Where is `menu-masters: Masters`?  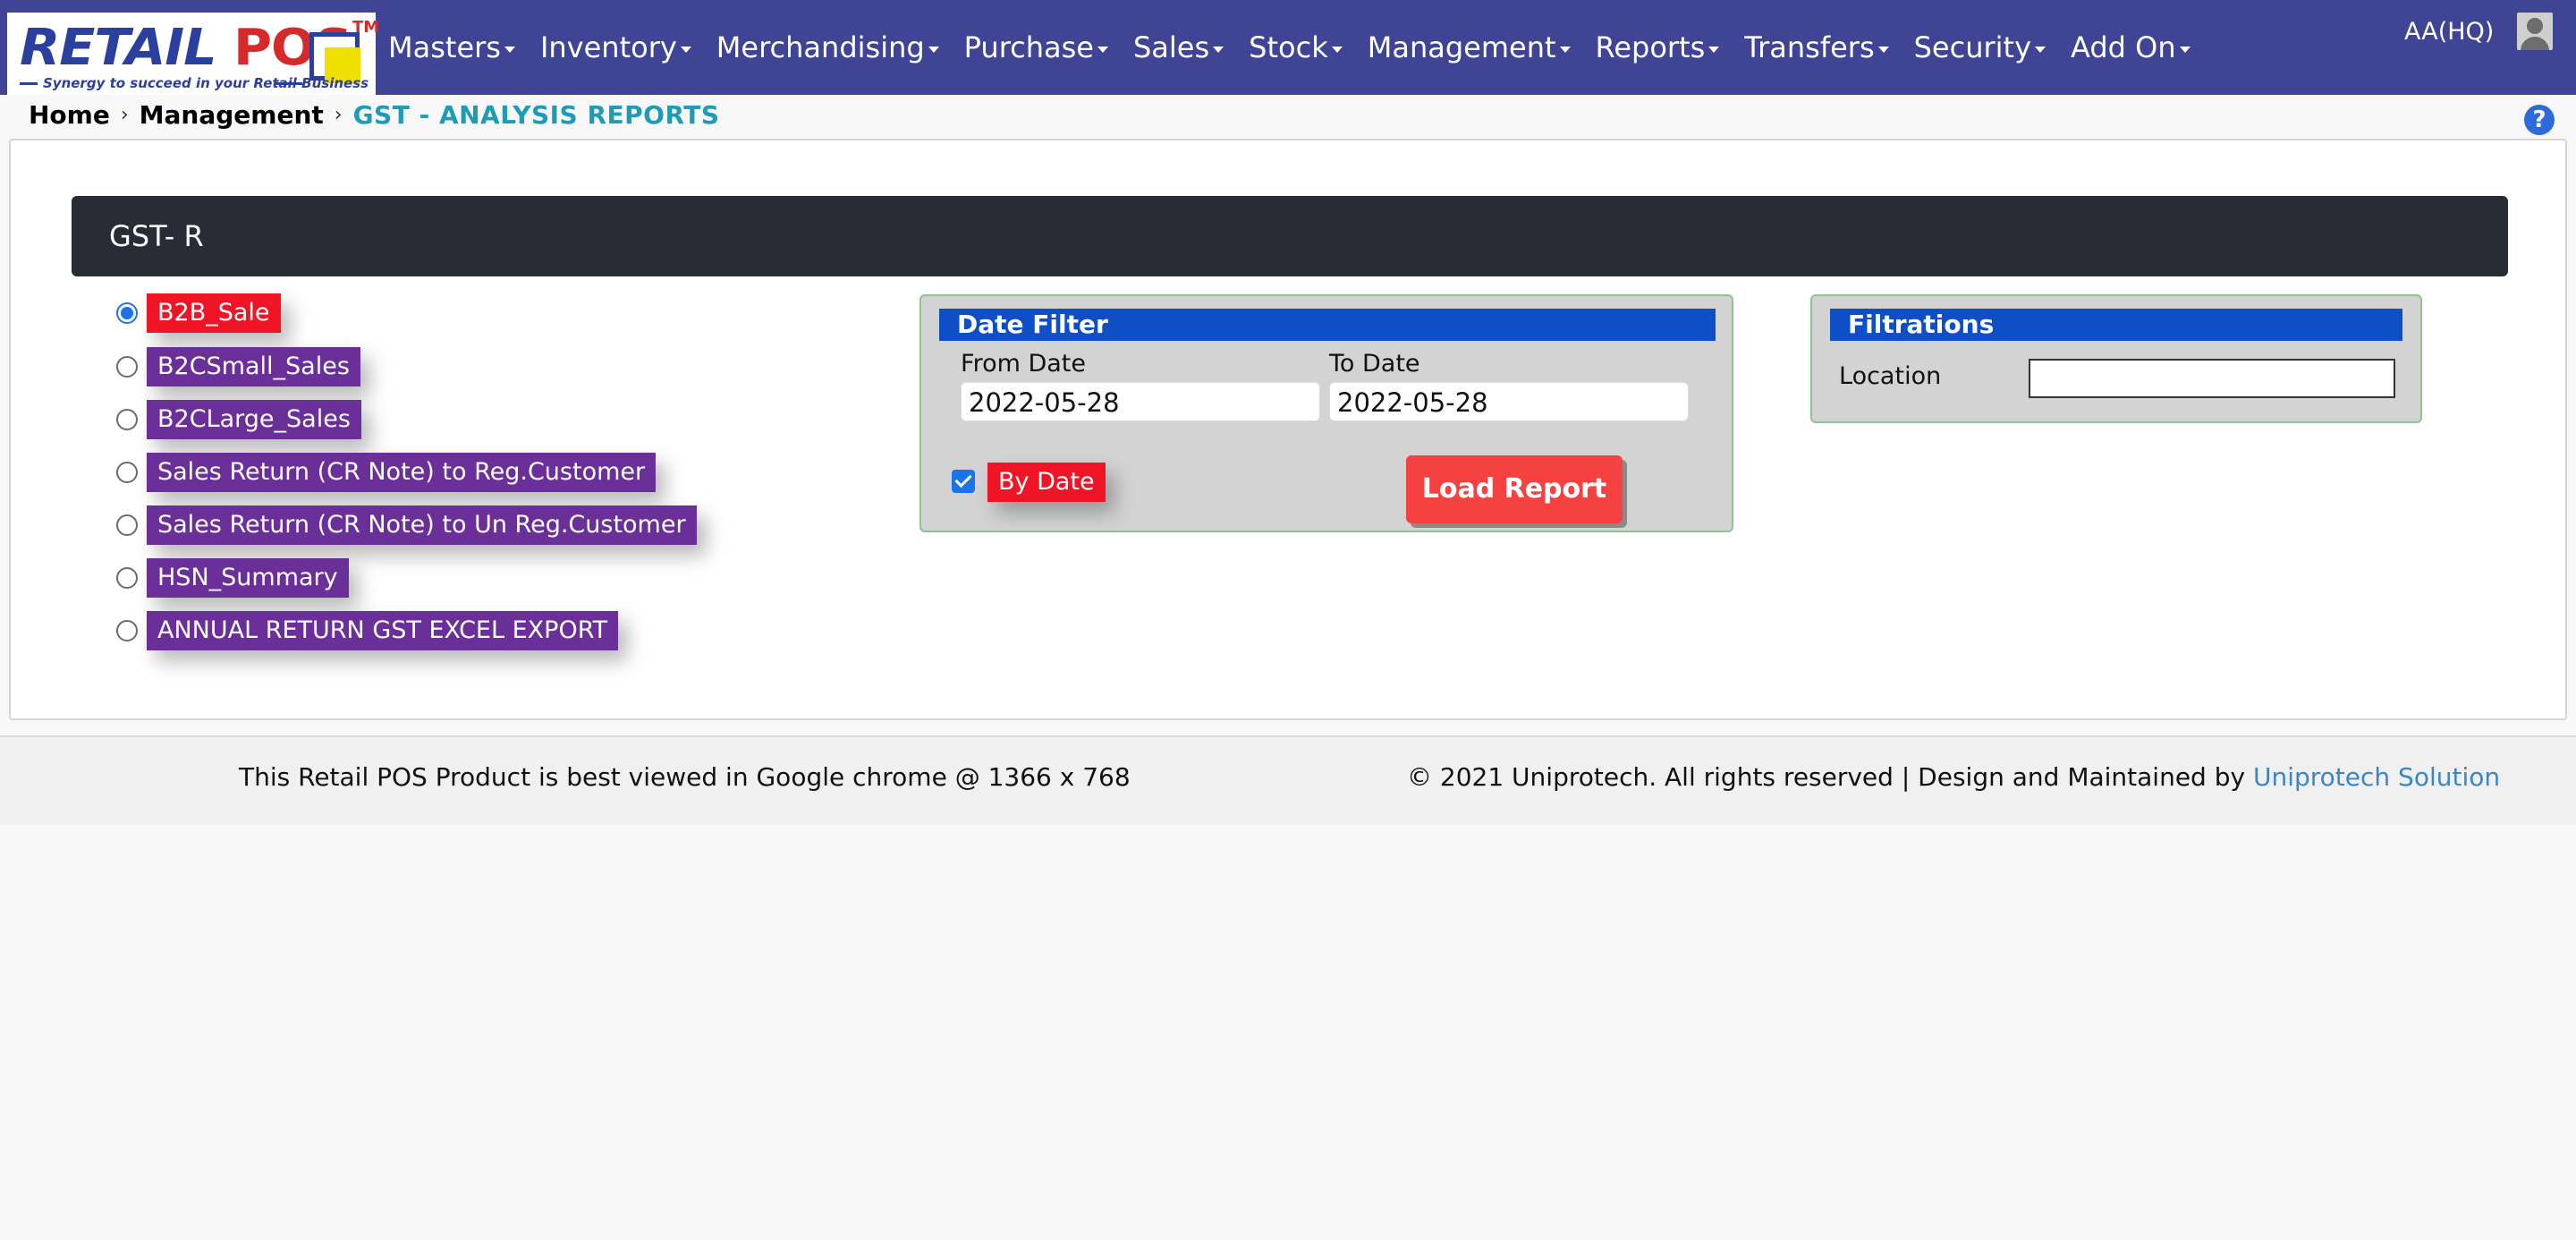
menu-masters: Masters is located at coordinates (452, 47).